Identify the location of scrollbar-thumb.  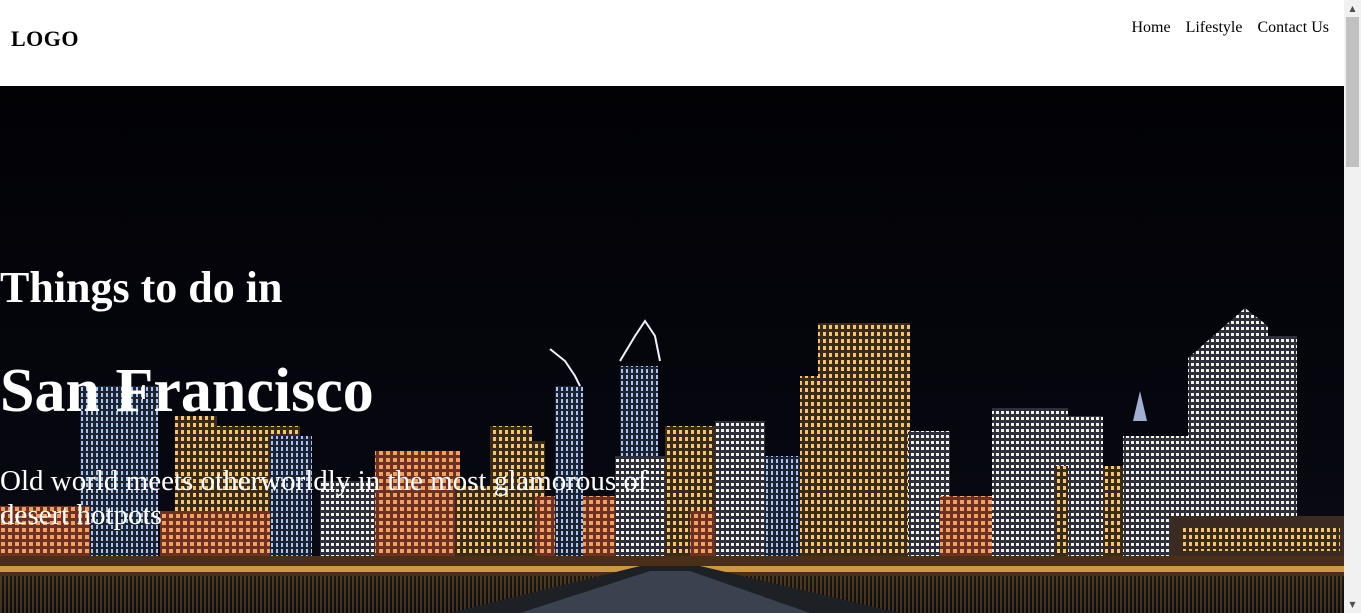
(1352, 92).